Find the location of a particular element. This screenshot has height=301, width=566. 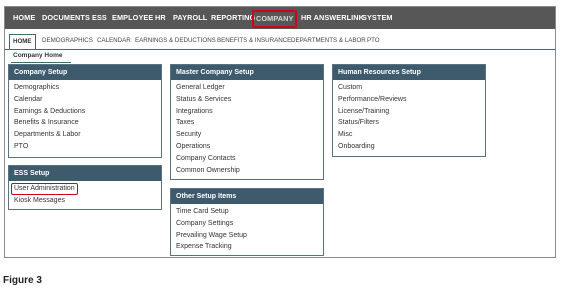

panel-title: ESS Setup is located at coordinates (85, 173).